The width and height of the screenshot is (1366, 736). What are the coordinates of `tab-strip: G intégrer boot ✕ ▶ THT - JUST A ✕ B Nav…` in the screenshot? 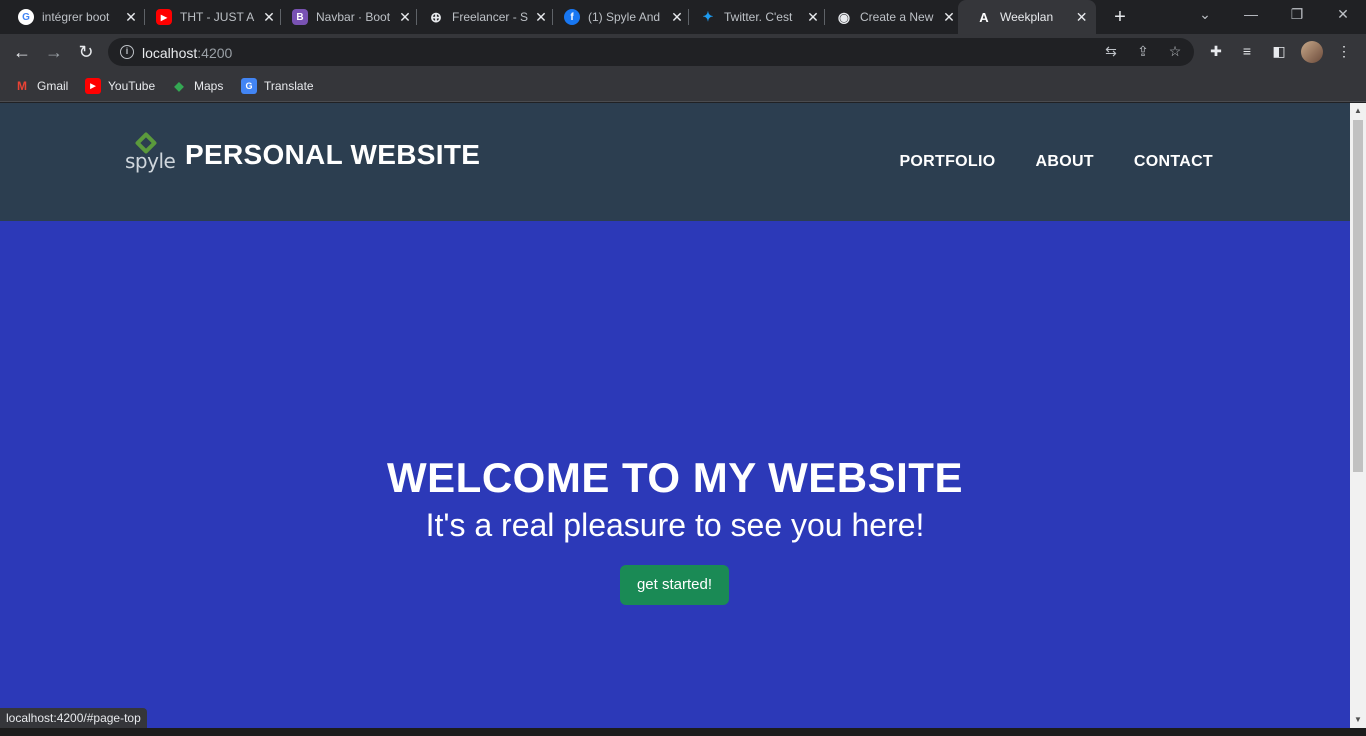 It's located at (683, 17).